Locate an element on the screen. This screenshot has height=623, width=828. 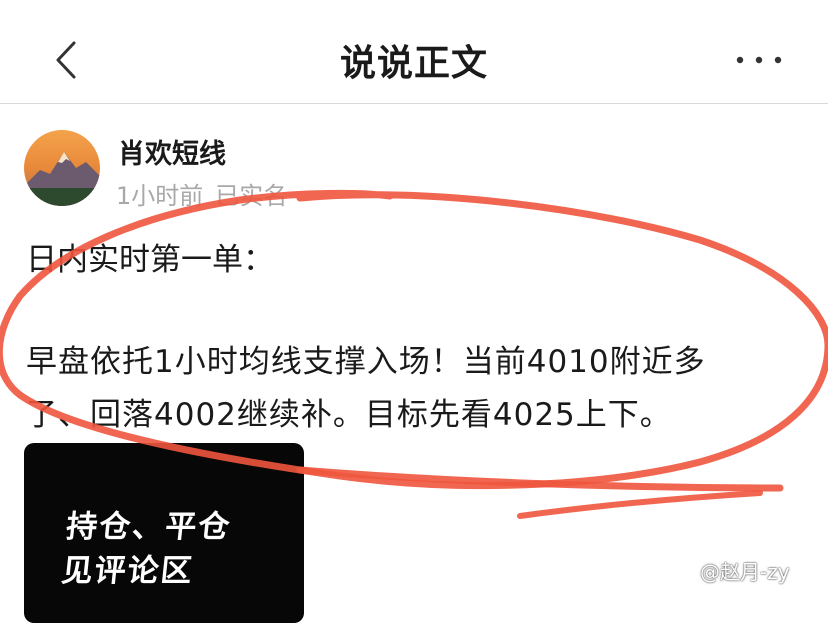
post-text-line: 早盘依托1小时均线支撑入场！当前4010附近多 is located at coordinates (366, 362).